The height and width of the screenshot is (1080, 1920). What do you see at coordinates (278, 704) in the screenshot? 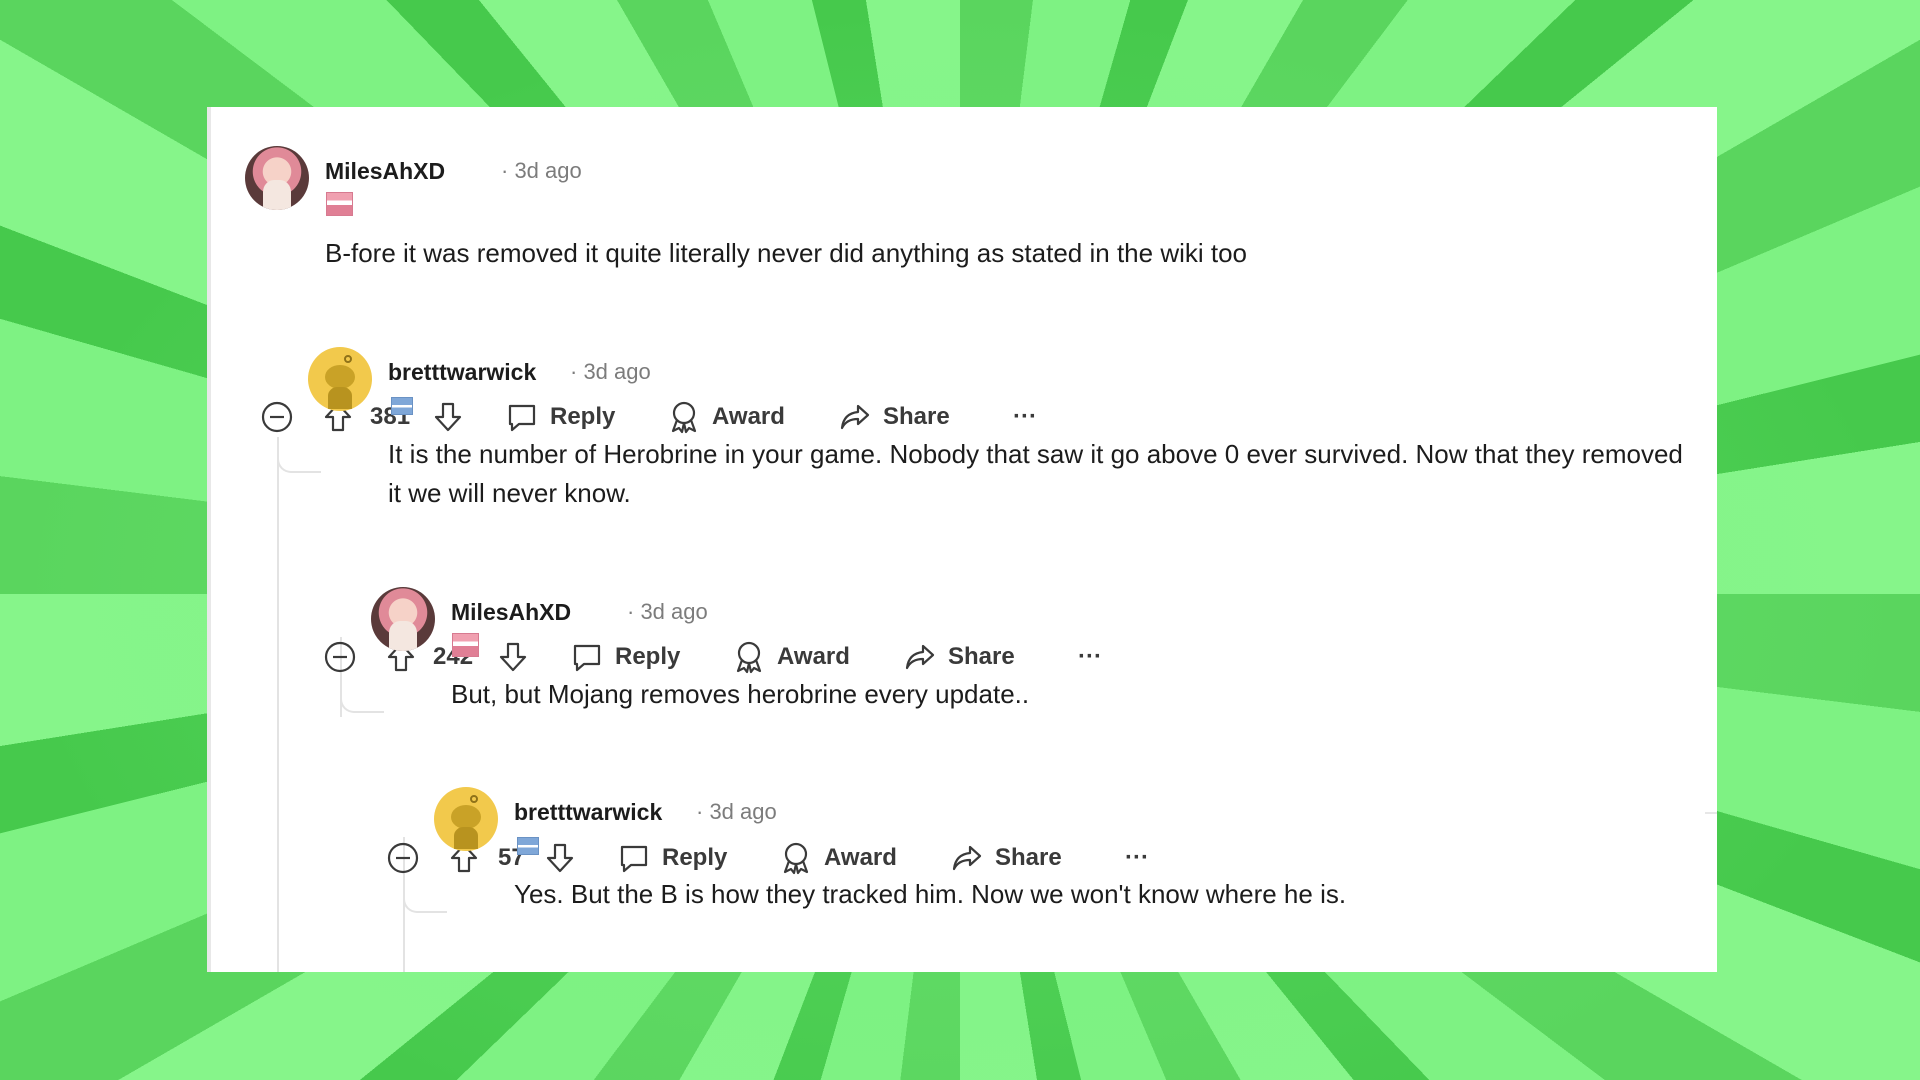
I see `thread-line` at bounding box center [278, 704].